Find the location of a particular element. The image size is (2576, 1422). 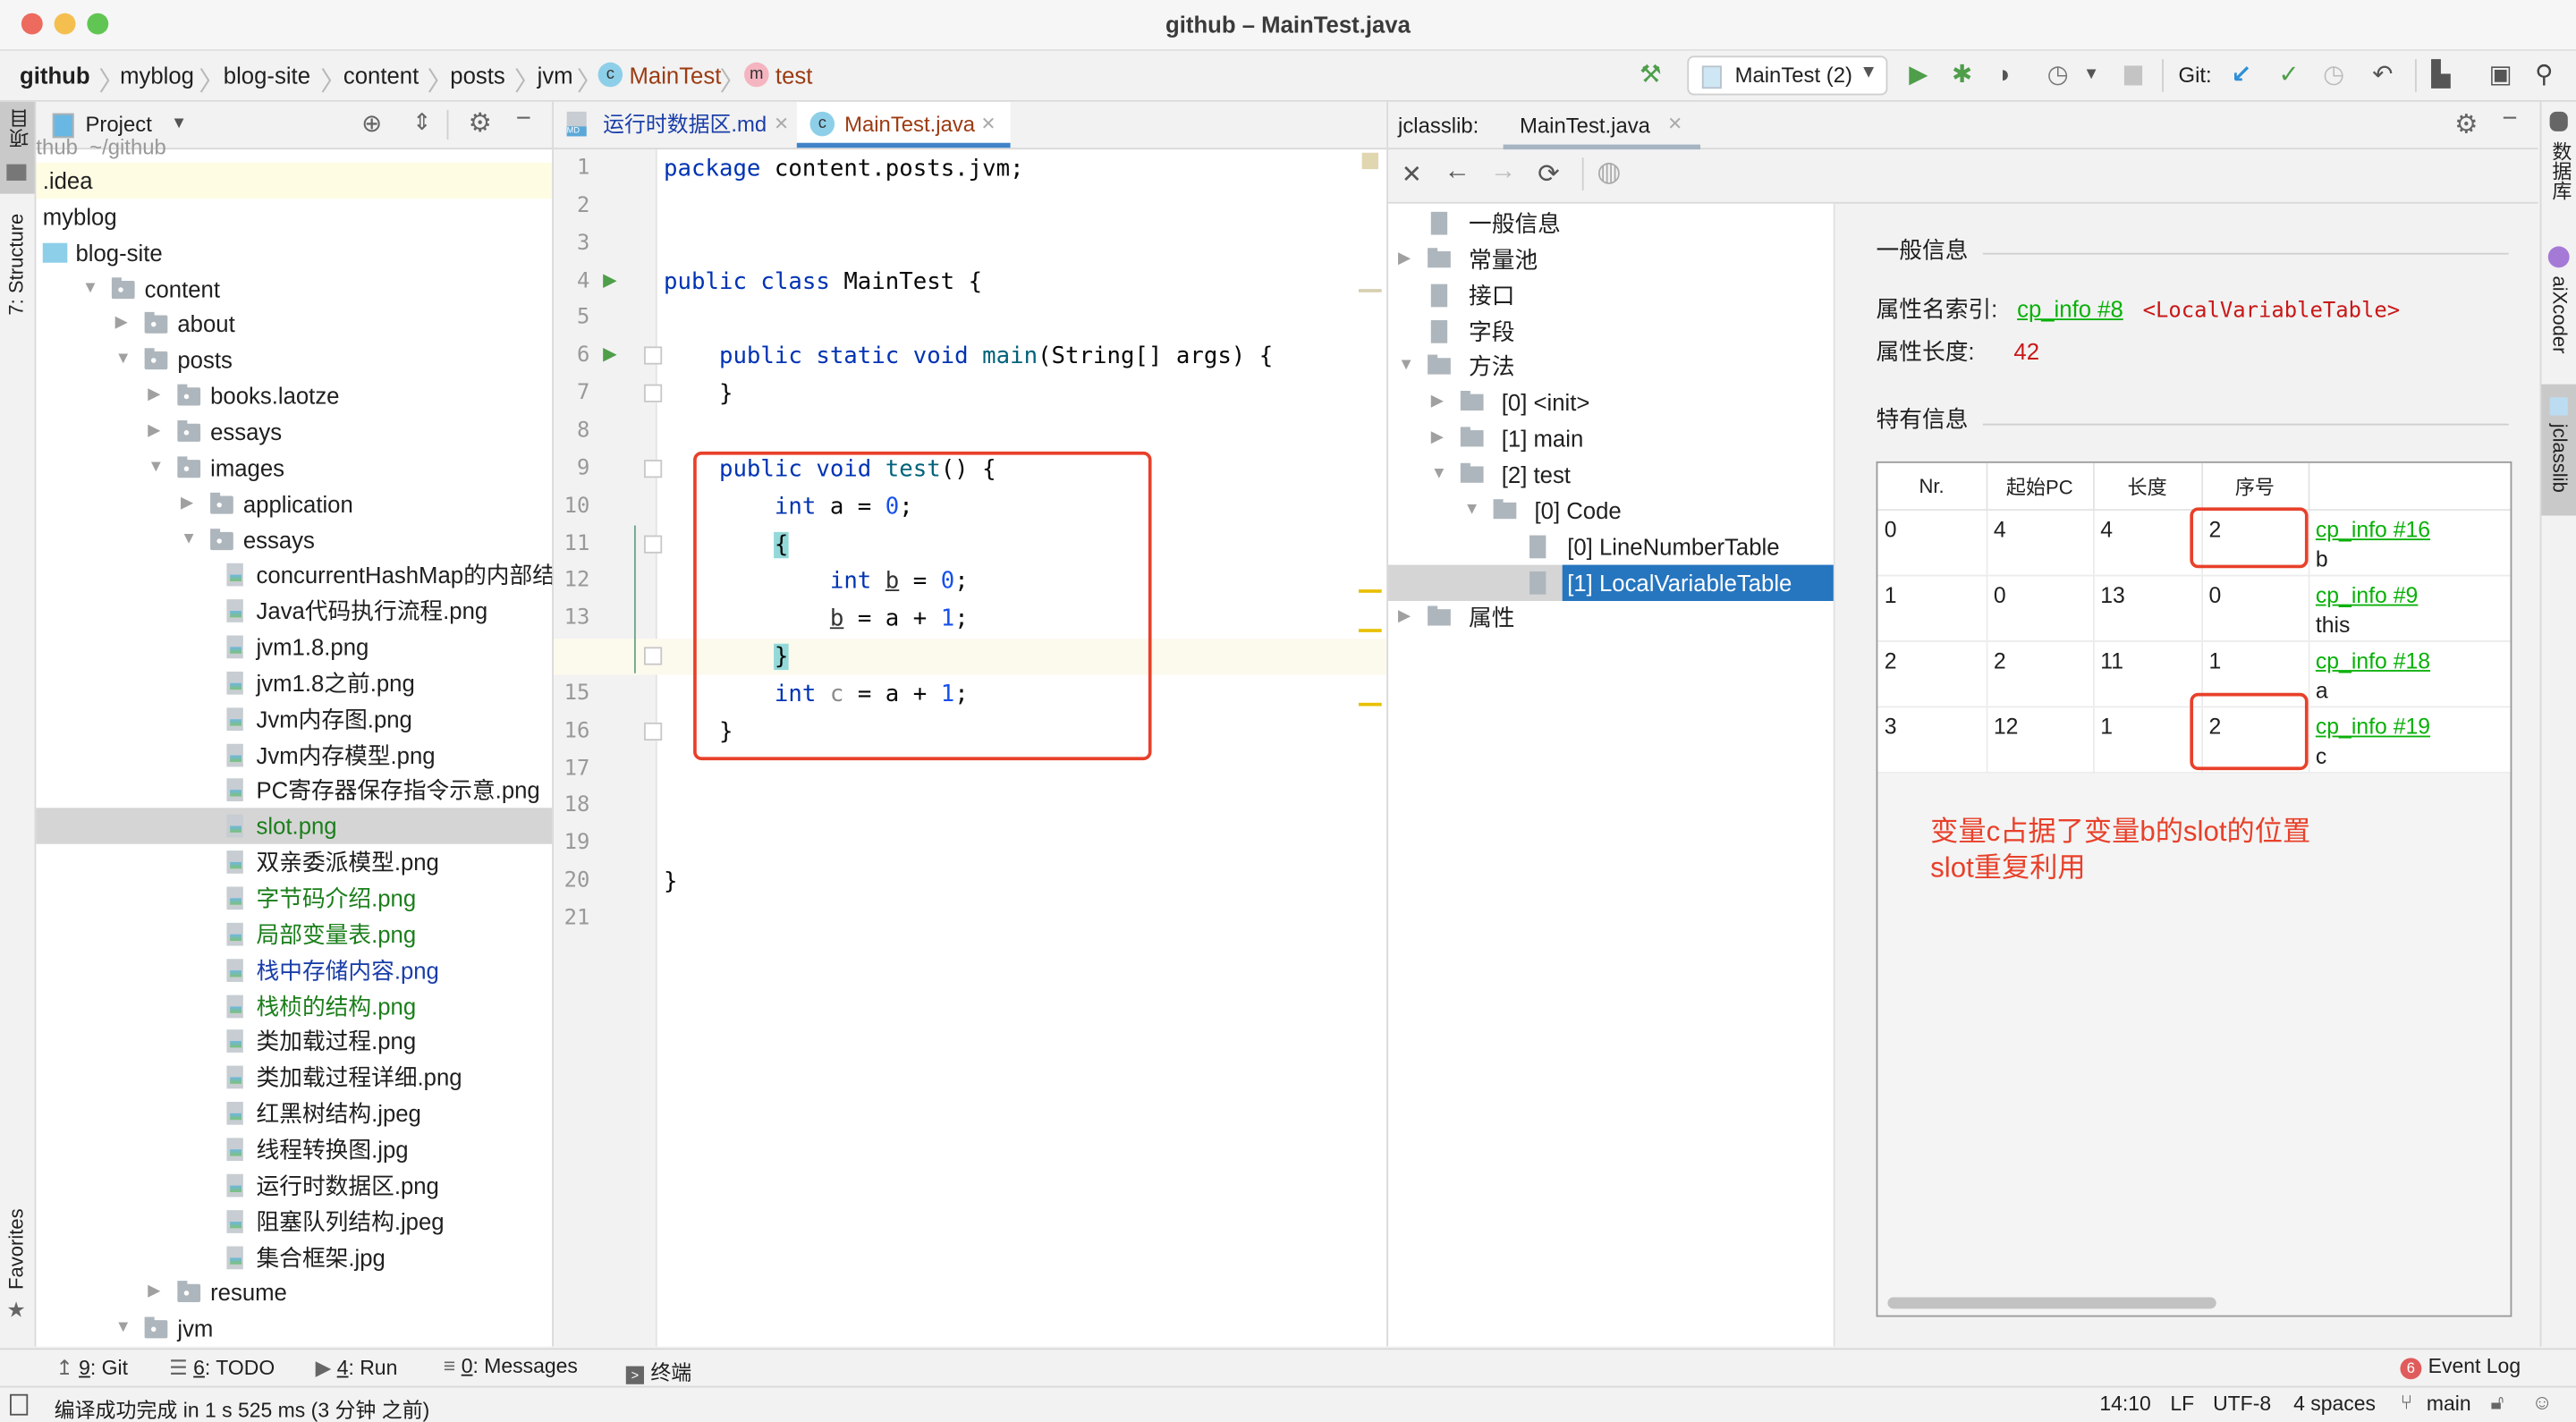

tree-item: ▼ posts is located at coordinates (294, 359).